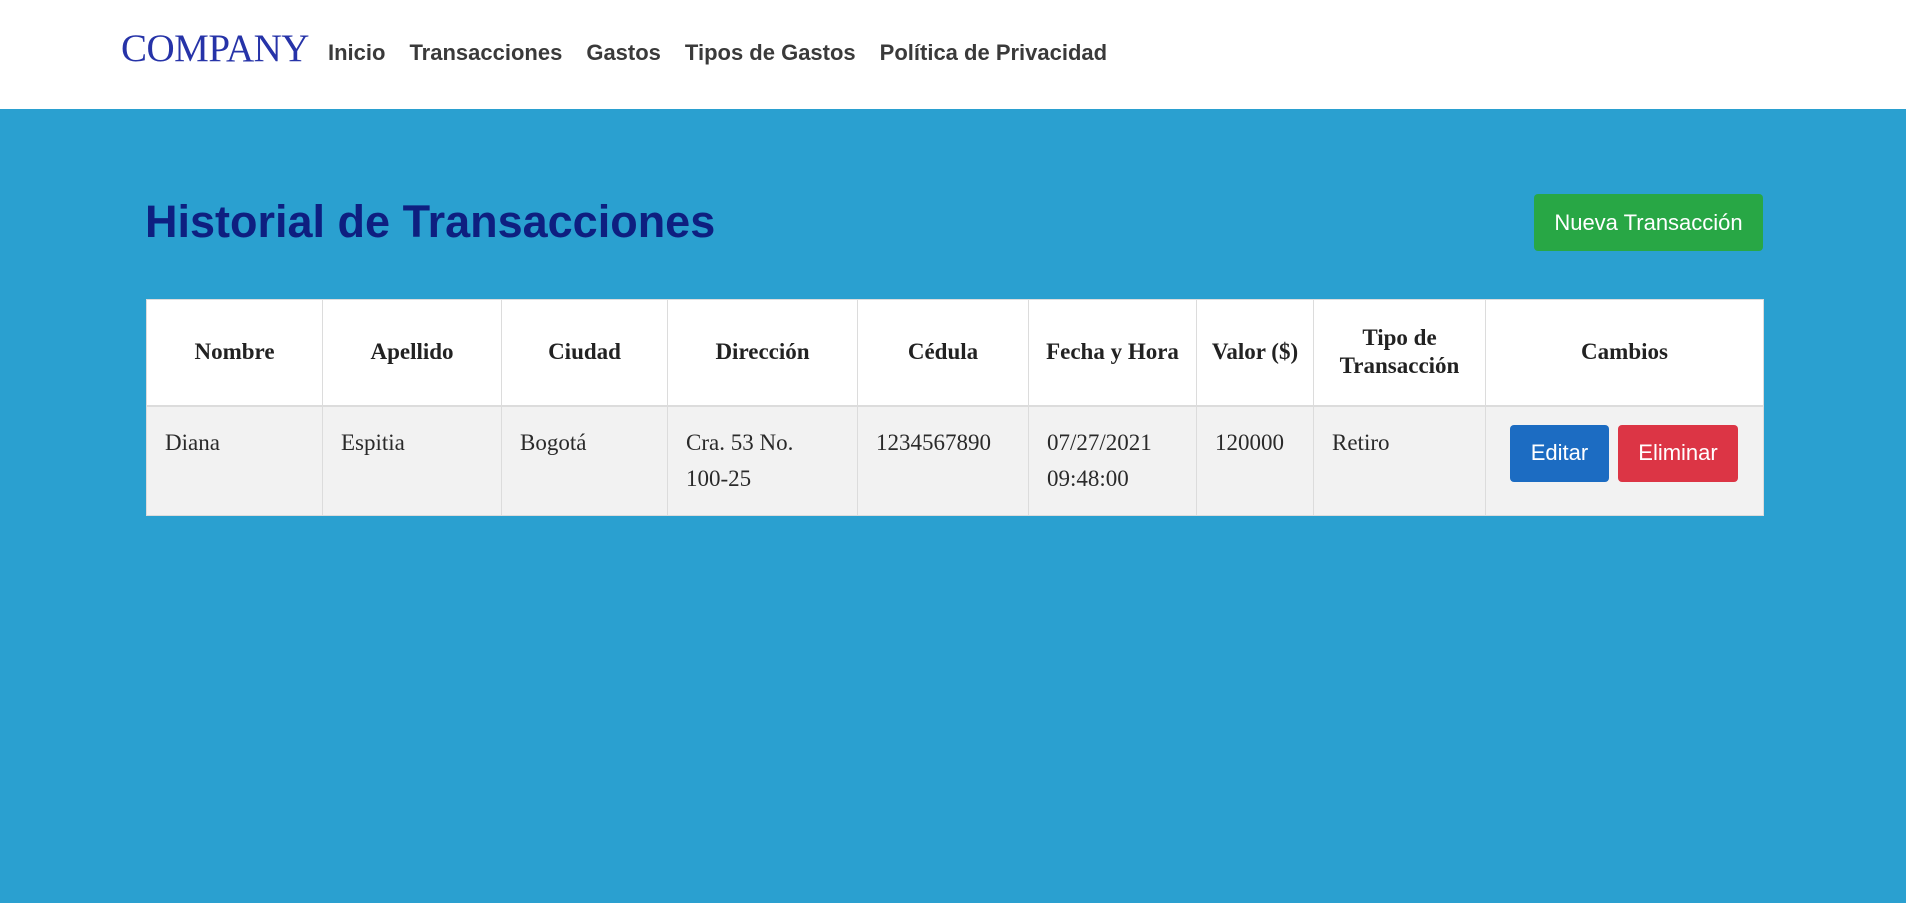  I want to click on column-header-cambios: Cambios, so click(1624, 353).